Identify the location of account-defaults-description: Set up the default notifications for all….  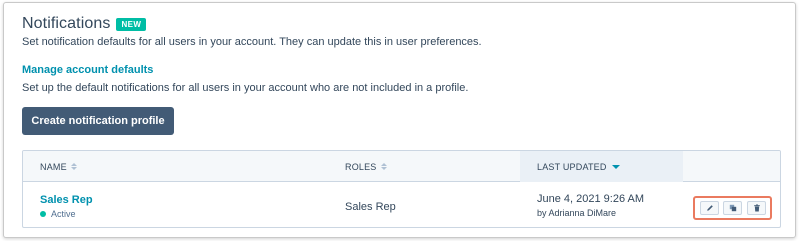
(245, 88).